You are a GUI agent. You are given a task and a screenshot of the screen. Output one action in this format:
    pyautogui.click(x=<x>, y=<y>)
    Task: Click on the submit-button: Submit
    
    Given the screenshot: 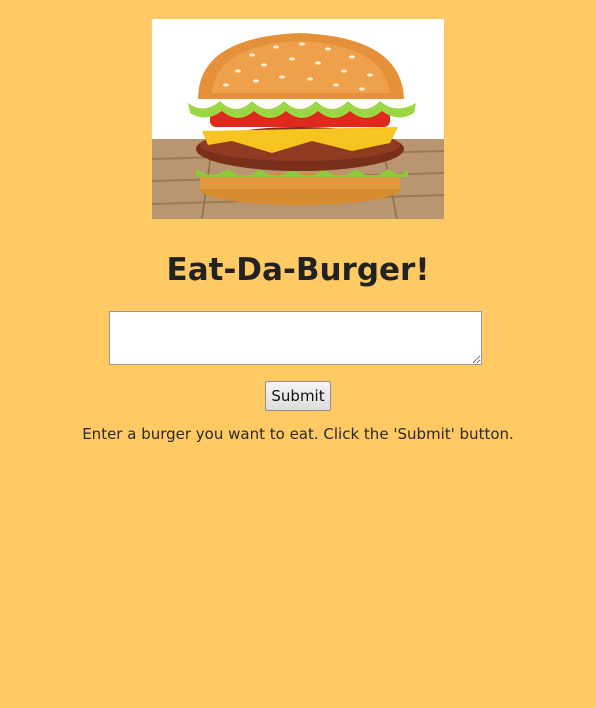 What is the action you would take?
    pyautogui.click(x=298, y=396)
    